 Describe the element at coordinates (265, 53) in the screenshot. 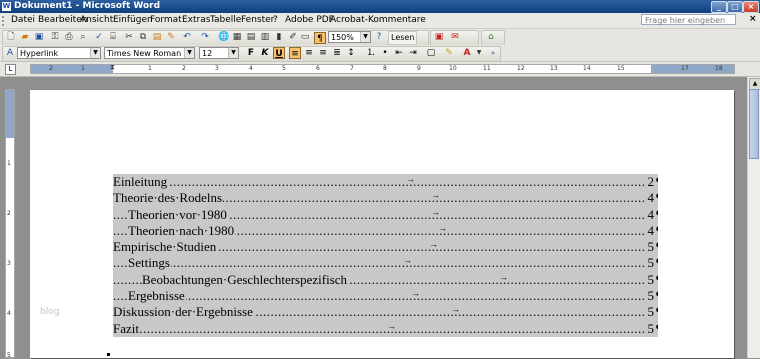

I see `italic-button: K` at that location.